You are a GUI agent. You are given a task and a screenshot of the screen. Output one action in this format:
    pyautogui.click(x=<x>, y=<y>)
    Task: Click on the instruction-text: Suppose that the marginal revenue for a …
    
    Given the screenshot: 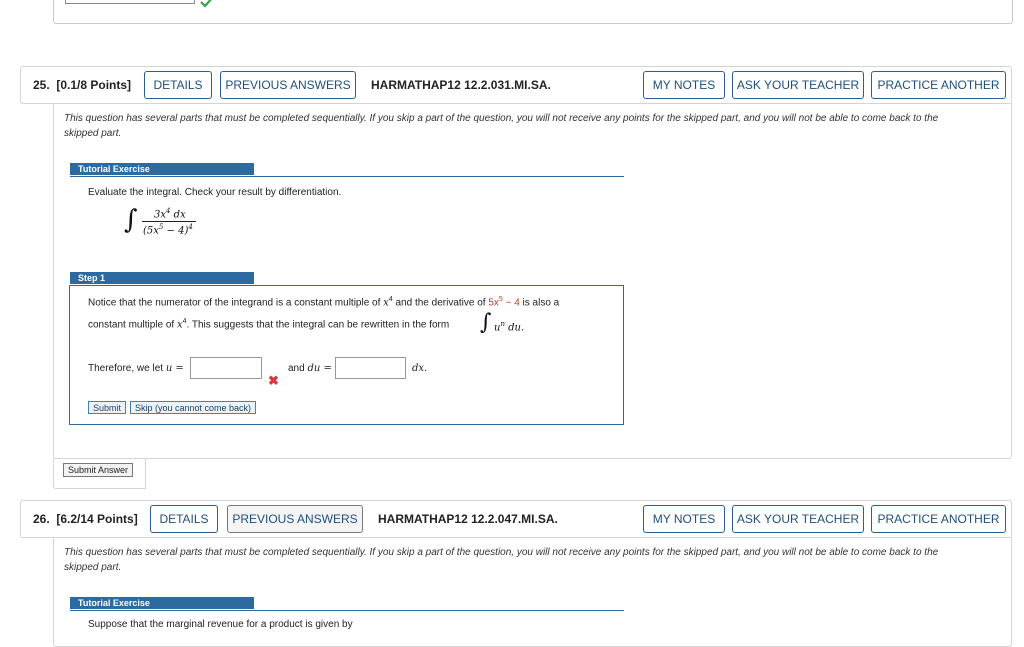 What is the action you would take?
    pyautogui.click(x=220, y=624)
    